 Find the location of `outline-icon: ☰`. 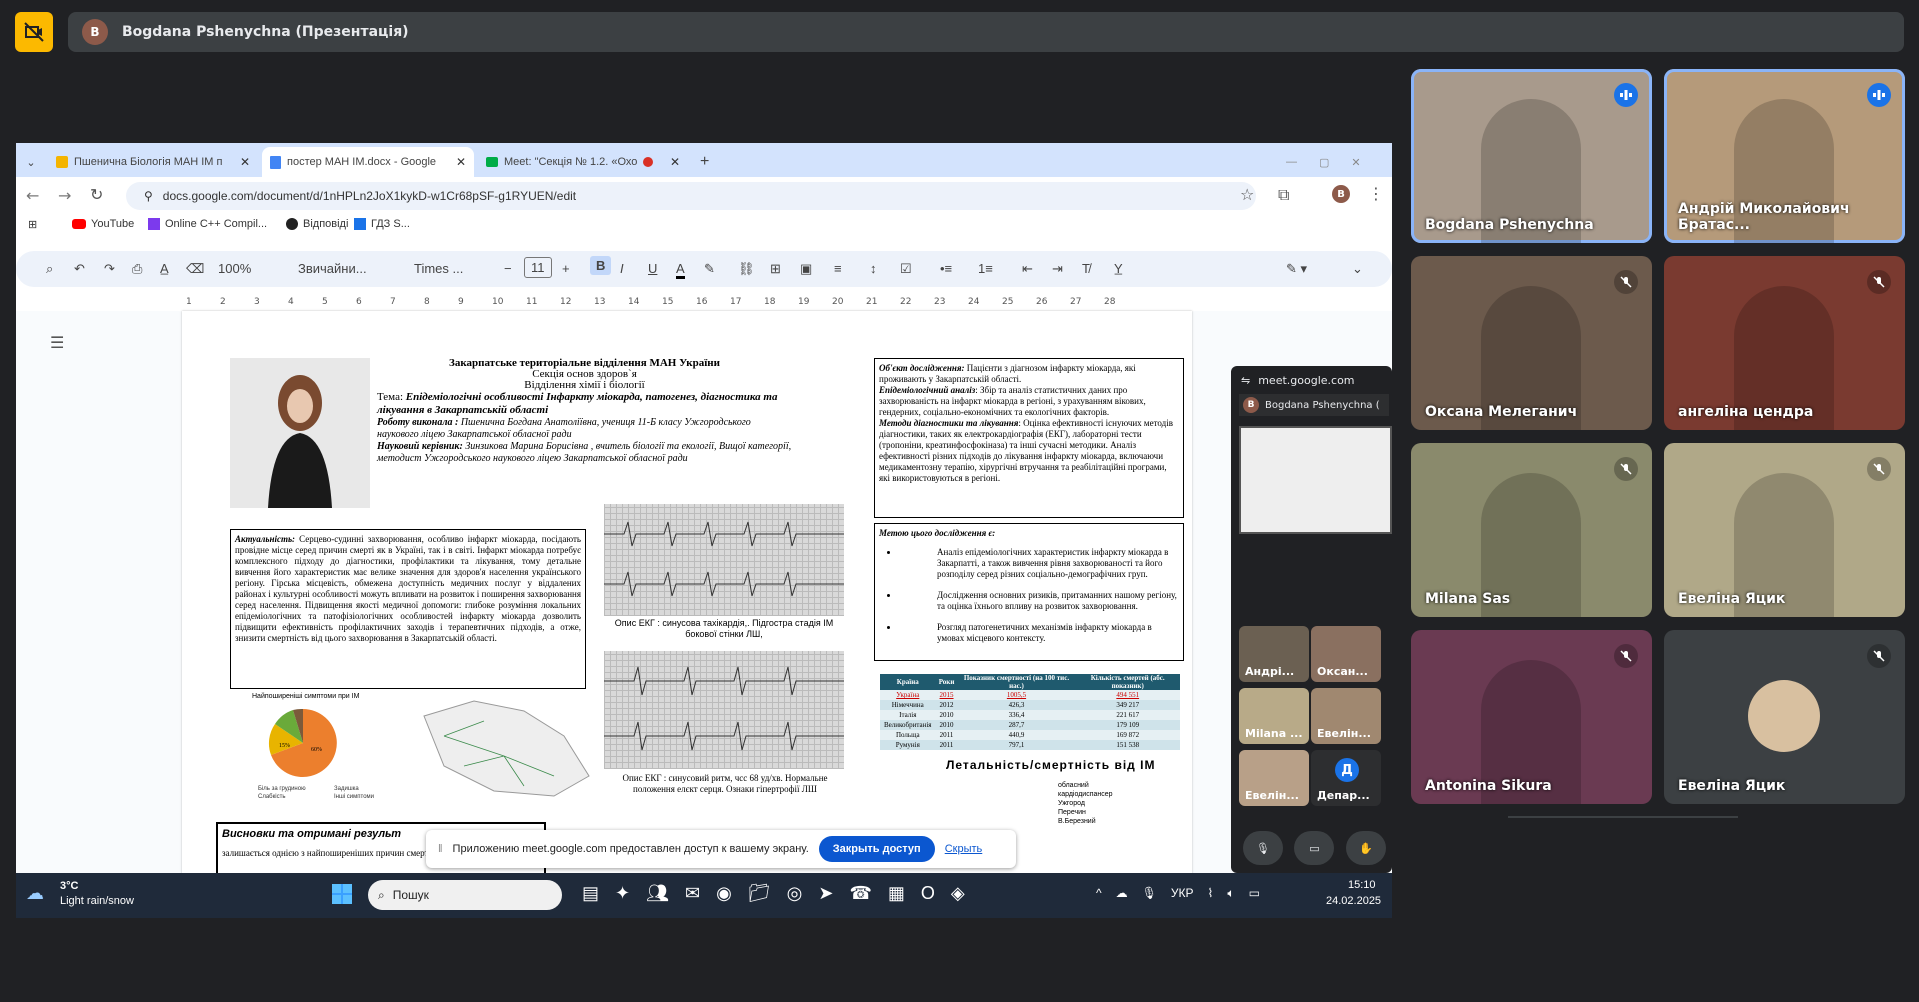

outline-icon: ☰ is located at coordinates (57, 342).